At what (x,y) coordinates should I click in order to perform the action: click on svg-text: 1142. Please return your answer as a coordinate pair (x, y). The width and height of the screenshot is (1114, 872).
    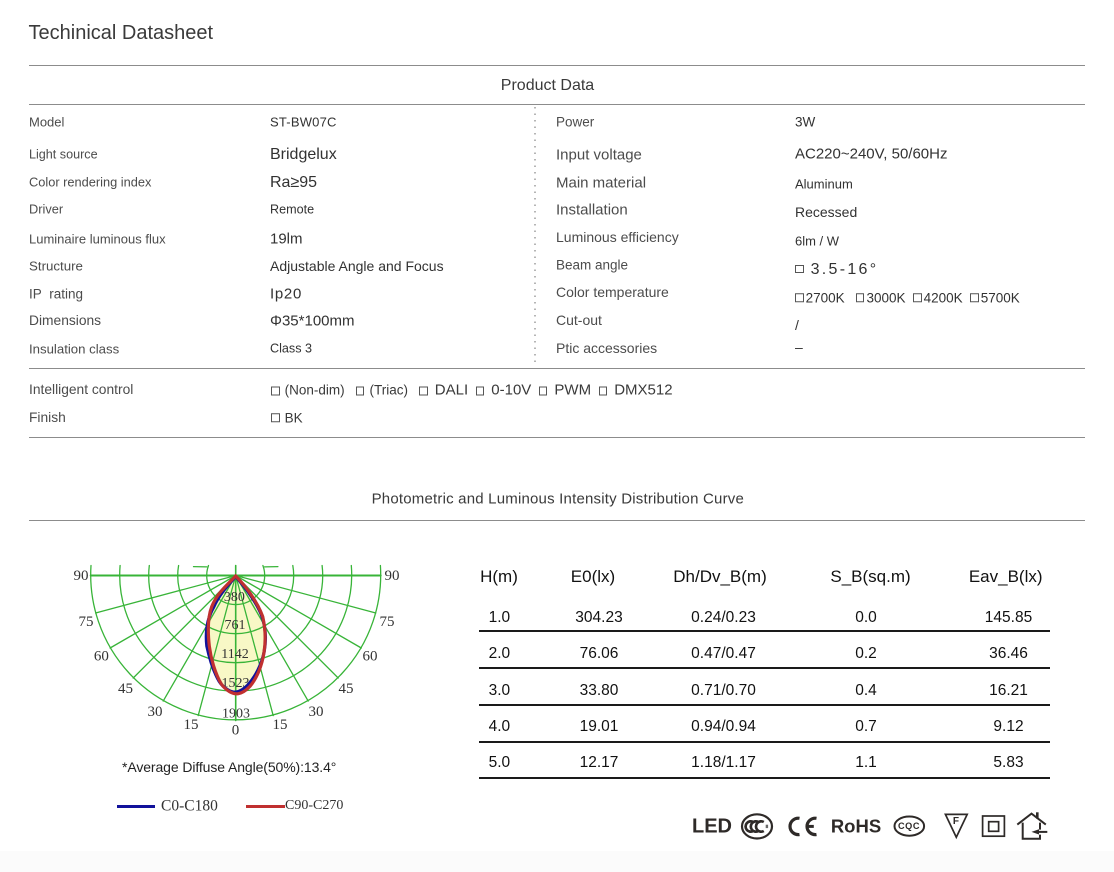
    Looking at the image, I should click on (234, 654).